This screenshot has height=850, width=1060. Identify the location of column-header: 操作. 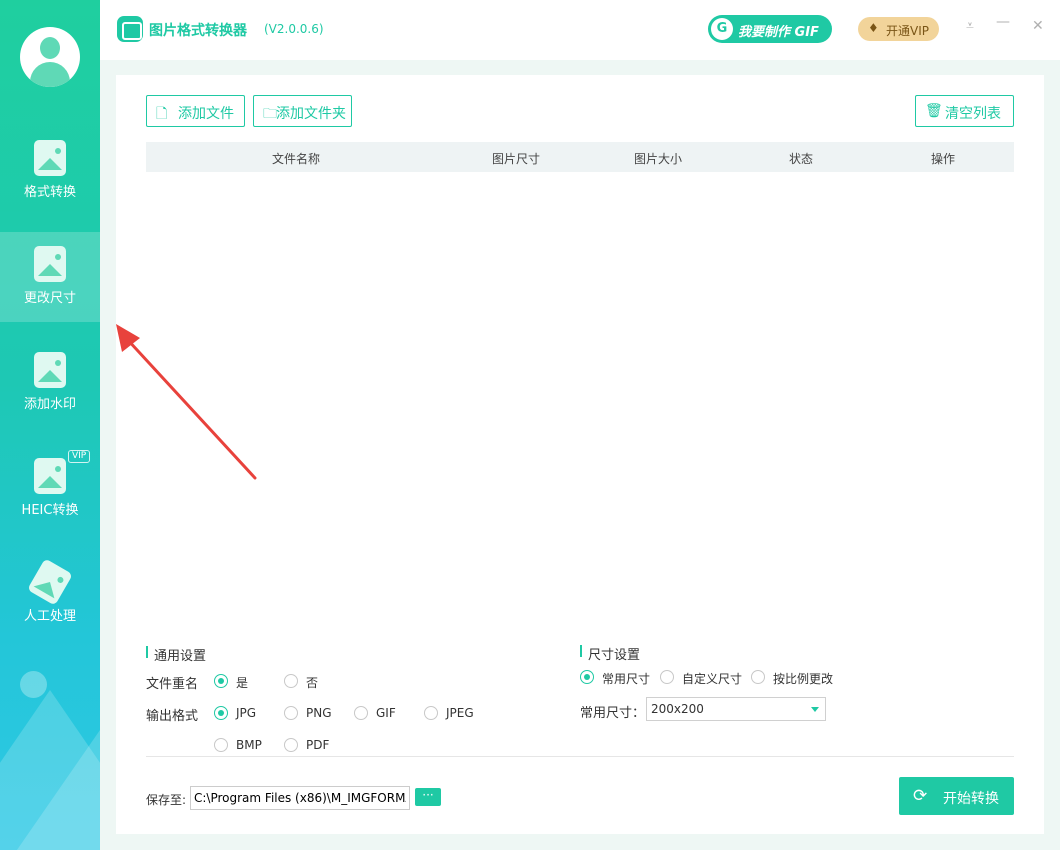
(942, 159).